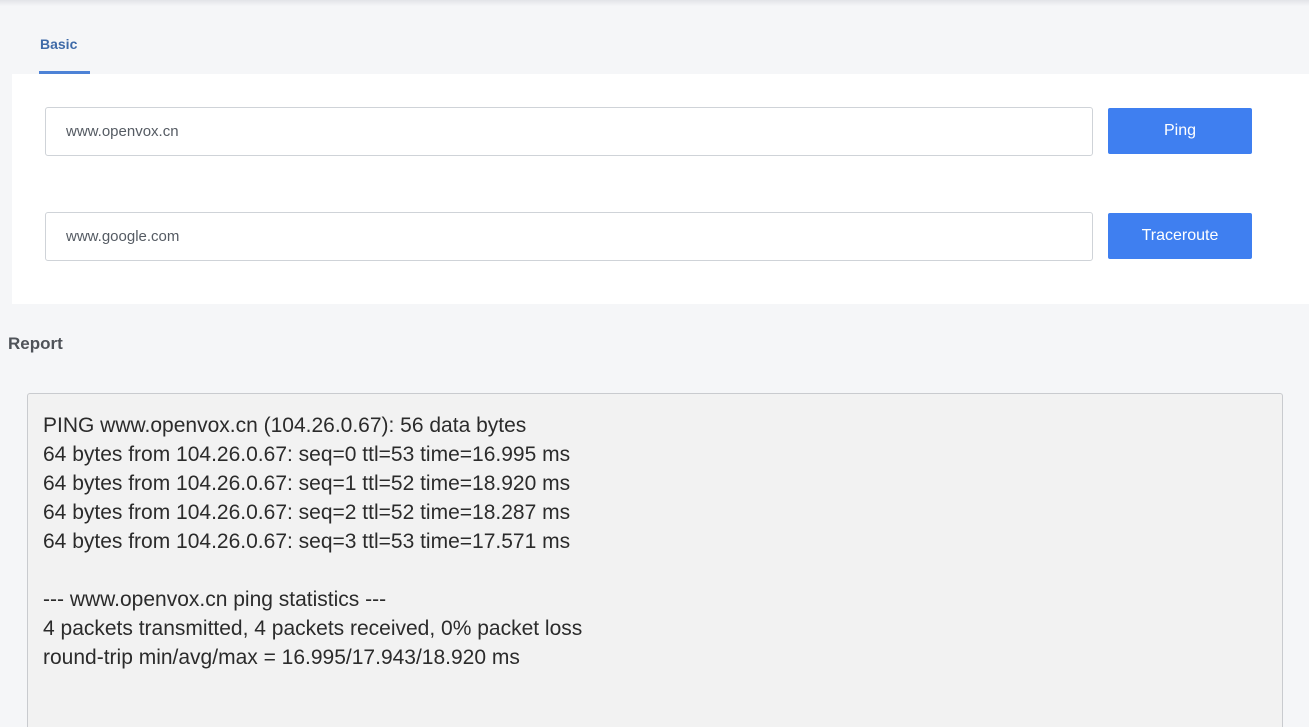 The image size is (1309, 727). I want to click on ping-host-input, so click(569, 131).